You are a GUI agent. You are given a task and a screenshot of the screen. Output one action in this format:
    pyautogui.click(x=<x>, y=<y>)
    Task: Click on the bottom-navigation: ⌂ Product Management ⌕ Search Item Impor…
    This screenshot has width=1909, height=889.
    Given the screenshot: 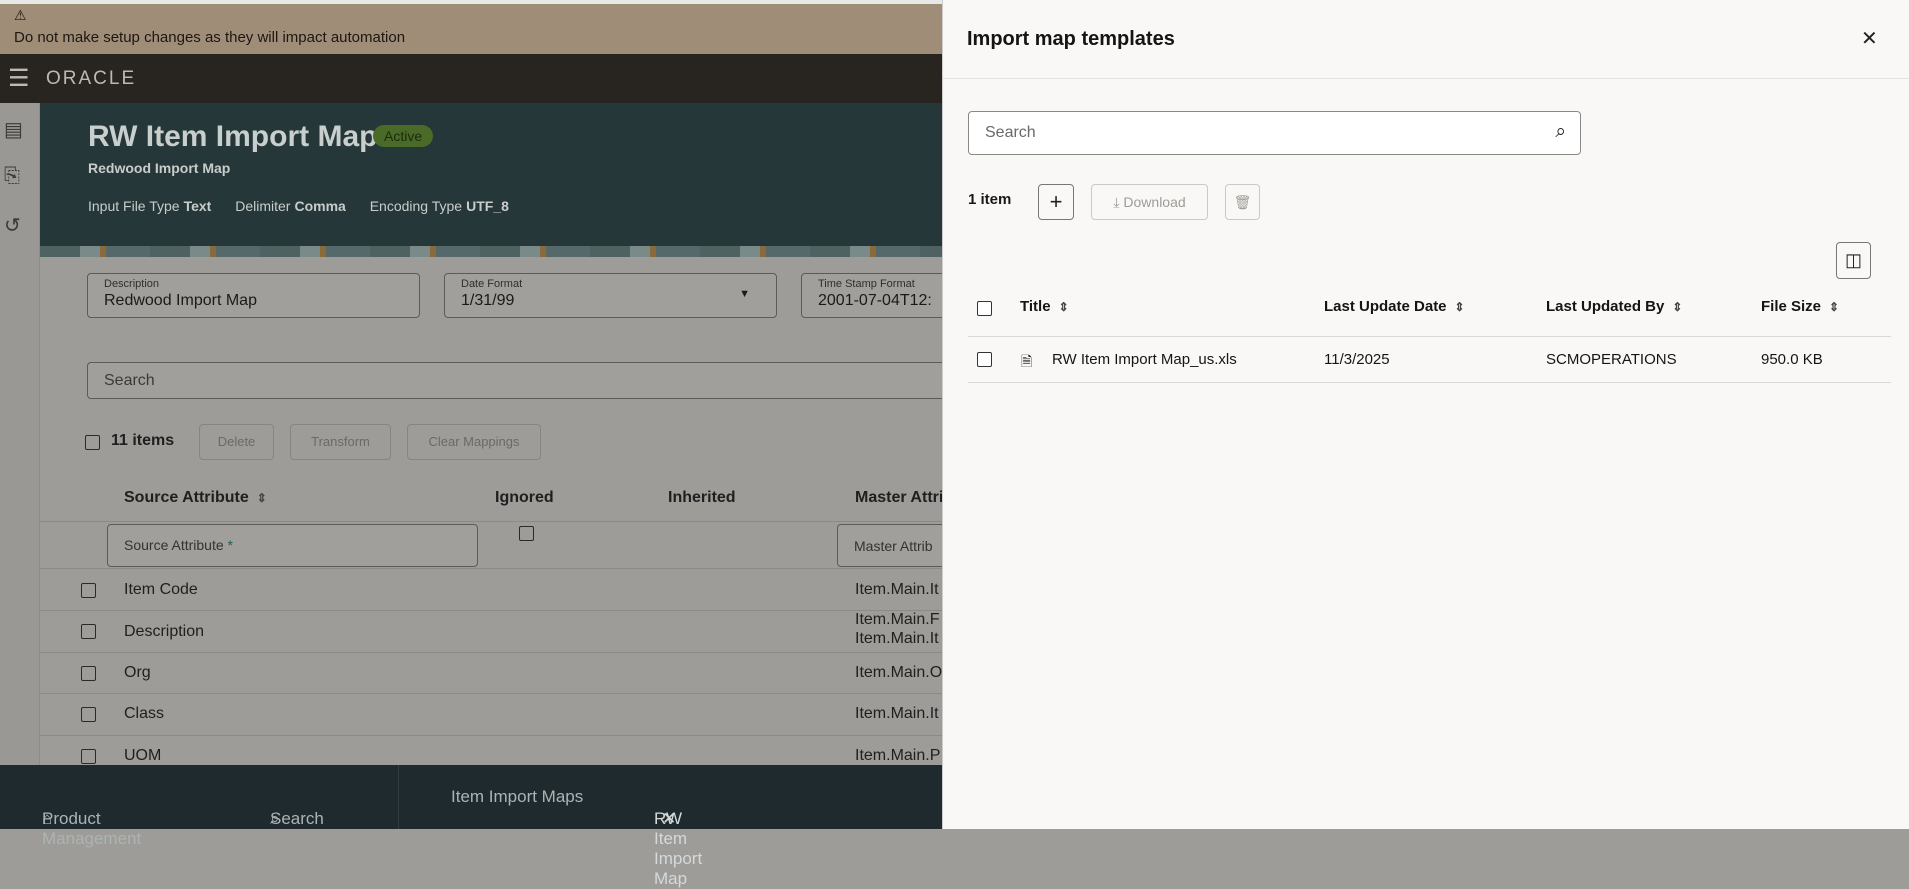 What is the action you would take?
    pyautogui.click(x=471, y=826)
    